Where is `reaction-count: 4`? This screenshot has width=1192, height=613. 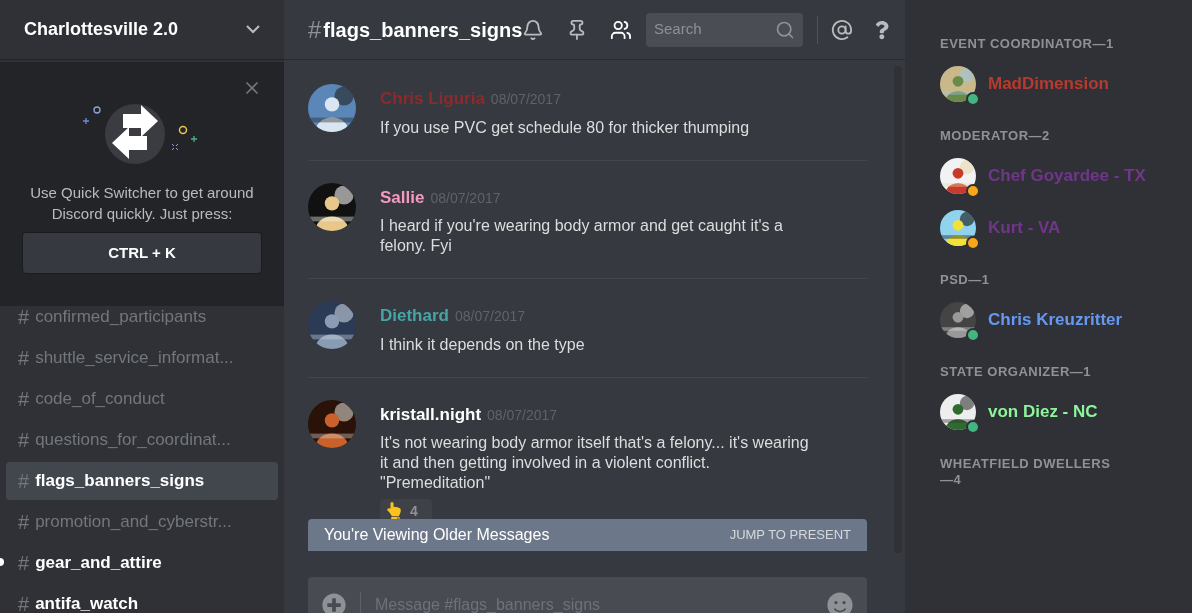
reaction-count: 4 is located at coordinates (414, 510).